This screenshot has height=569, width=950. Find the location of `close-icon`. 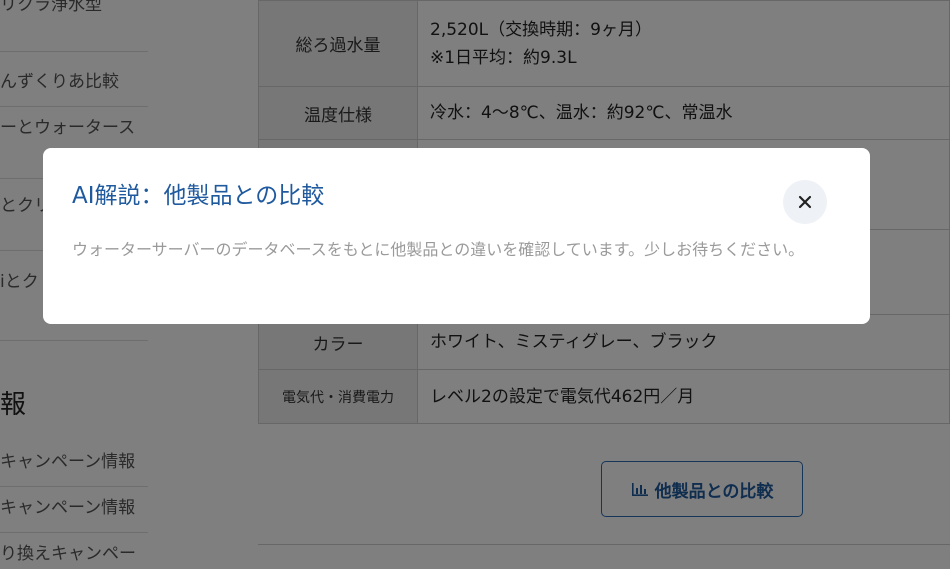

close-icon is located at coordinates (805, 202).